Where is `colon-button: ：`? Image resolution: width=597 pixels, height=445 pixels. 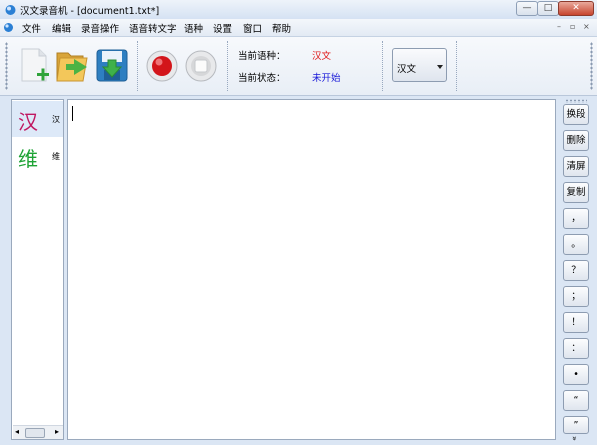
colon-button: ： is located at coordinates (576, 348).